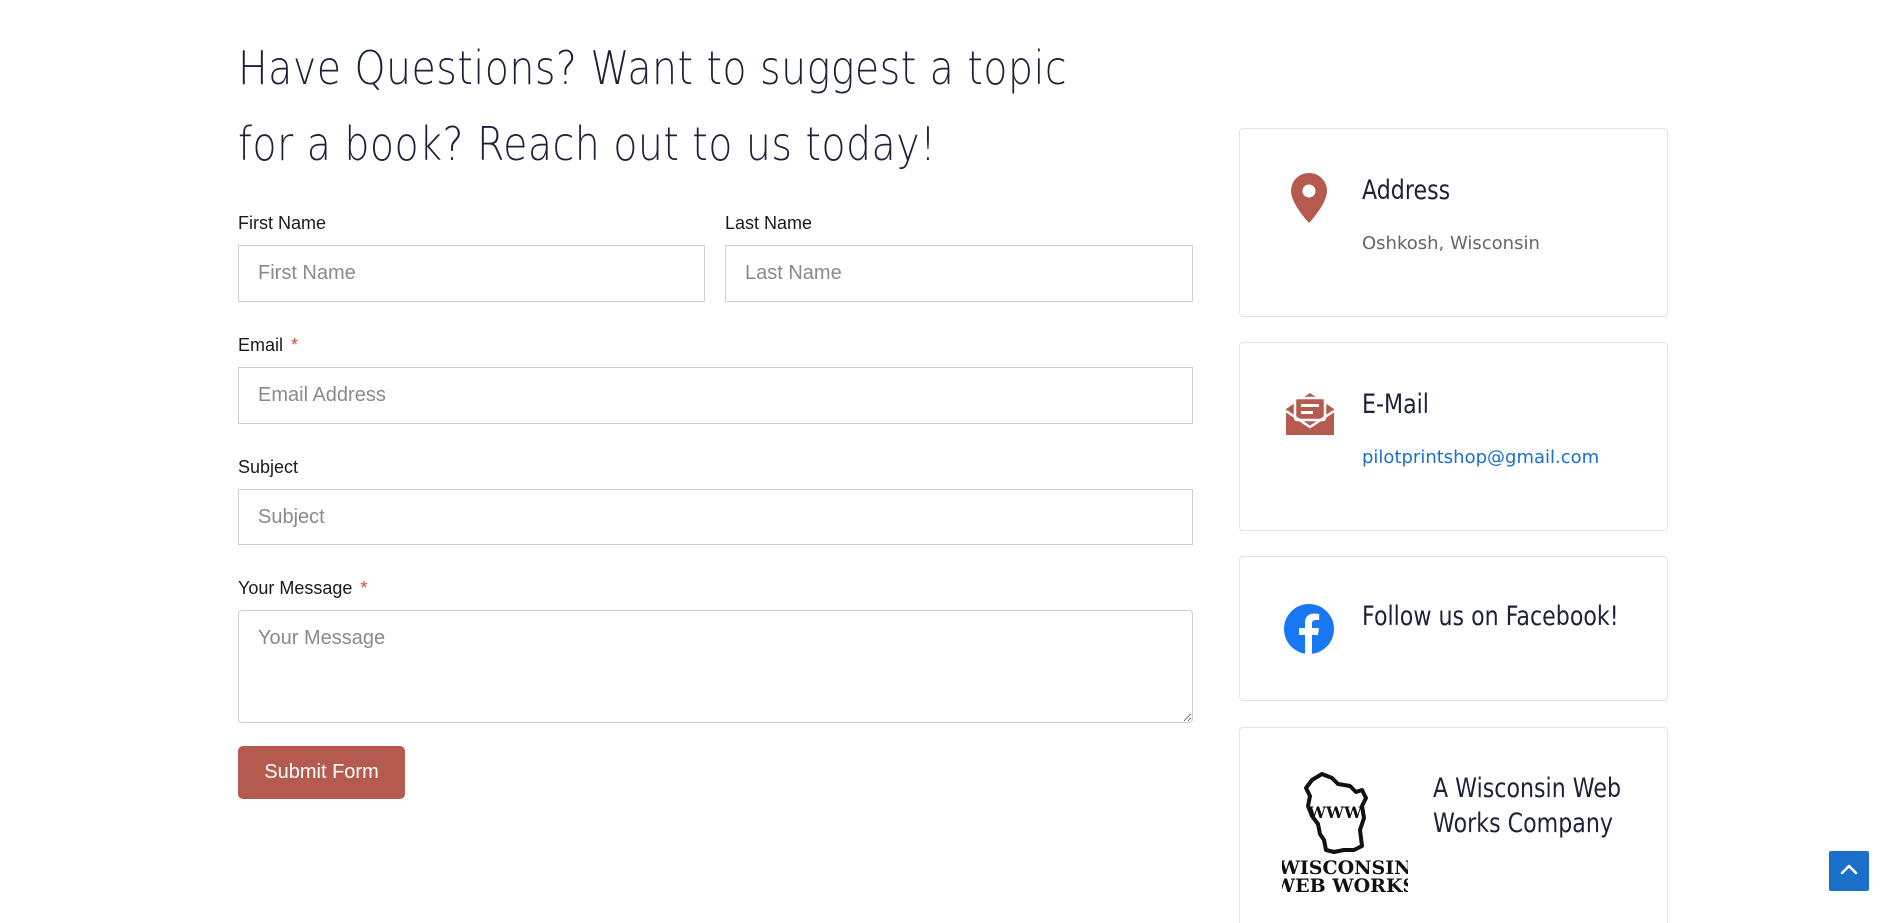 Image resolution: width=1898 pixels, height=923 pixels. What do you see at coordinates (1453, 436) in the screenshot?
I see `email-card: E-Mail pilotprintshop@gmail.com` at bounding box center [1453, 436].